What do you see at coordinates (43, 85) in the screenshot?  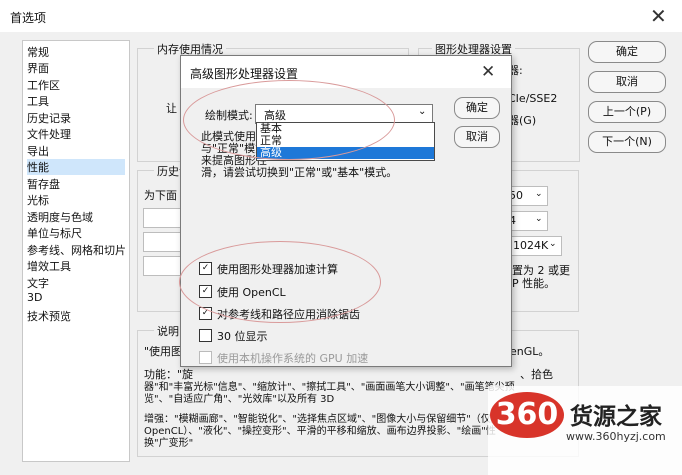 I see `sidebar-item-workspace: 工作区` at bounding box center [43, 85].